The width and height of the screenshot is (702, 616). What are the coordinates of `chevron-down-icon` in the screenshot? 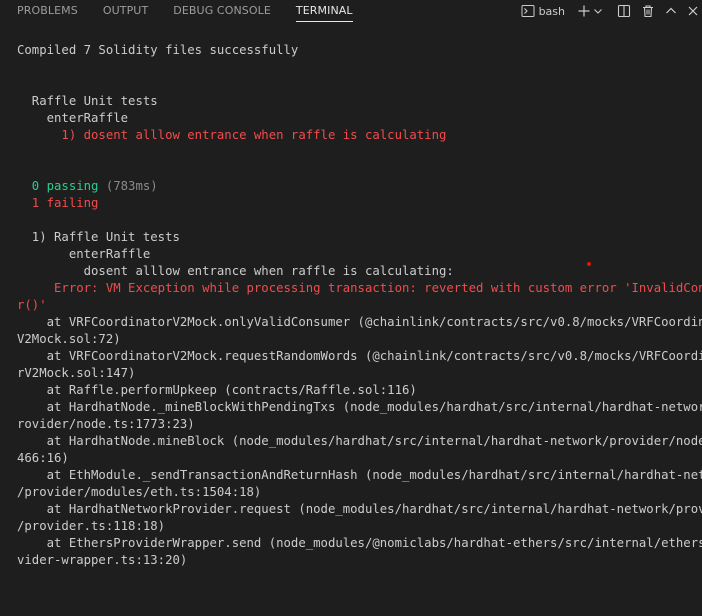 It's located at (598, 11).